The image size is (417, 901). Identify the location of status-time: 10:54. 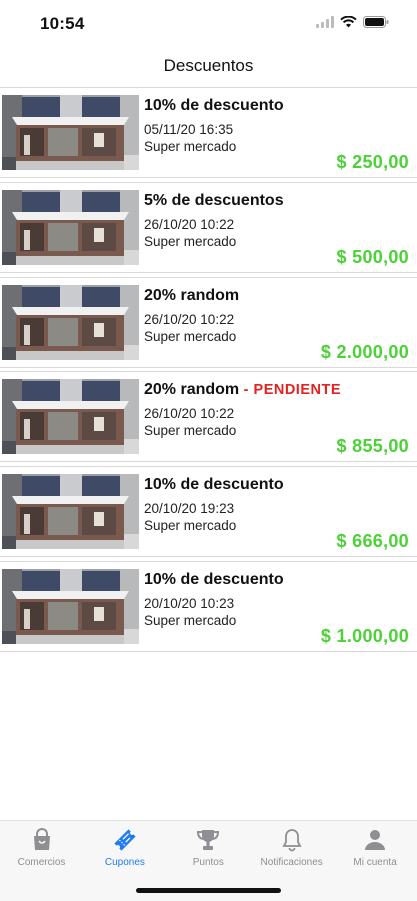
(62, 23).